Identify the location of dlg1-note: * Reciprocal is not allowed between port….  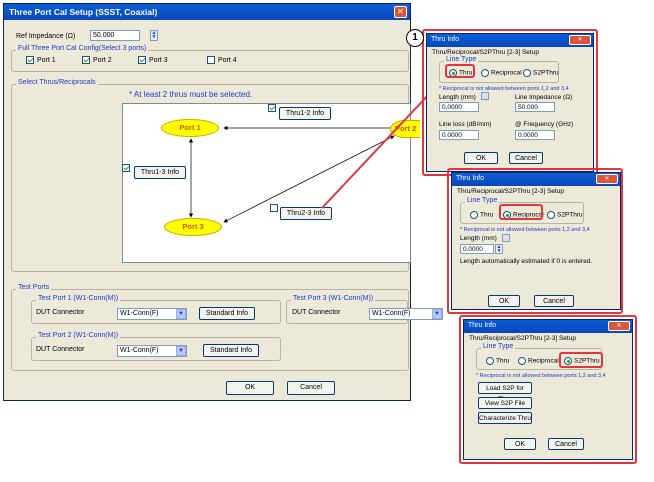
(504, 89).